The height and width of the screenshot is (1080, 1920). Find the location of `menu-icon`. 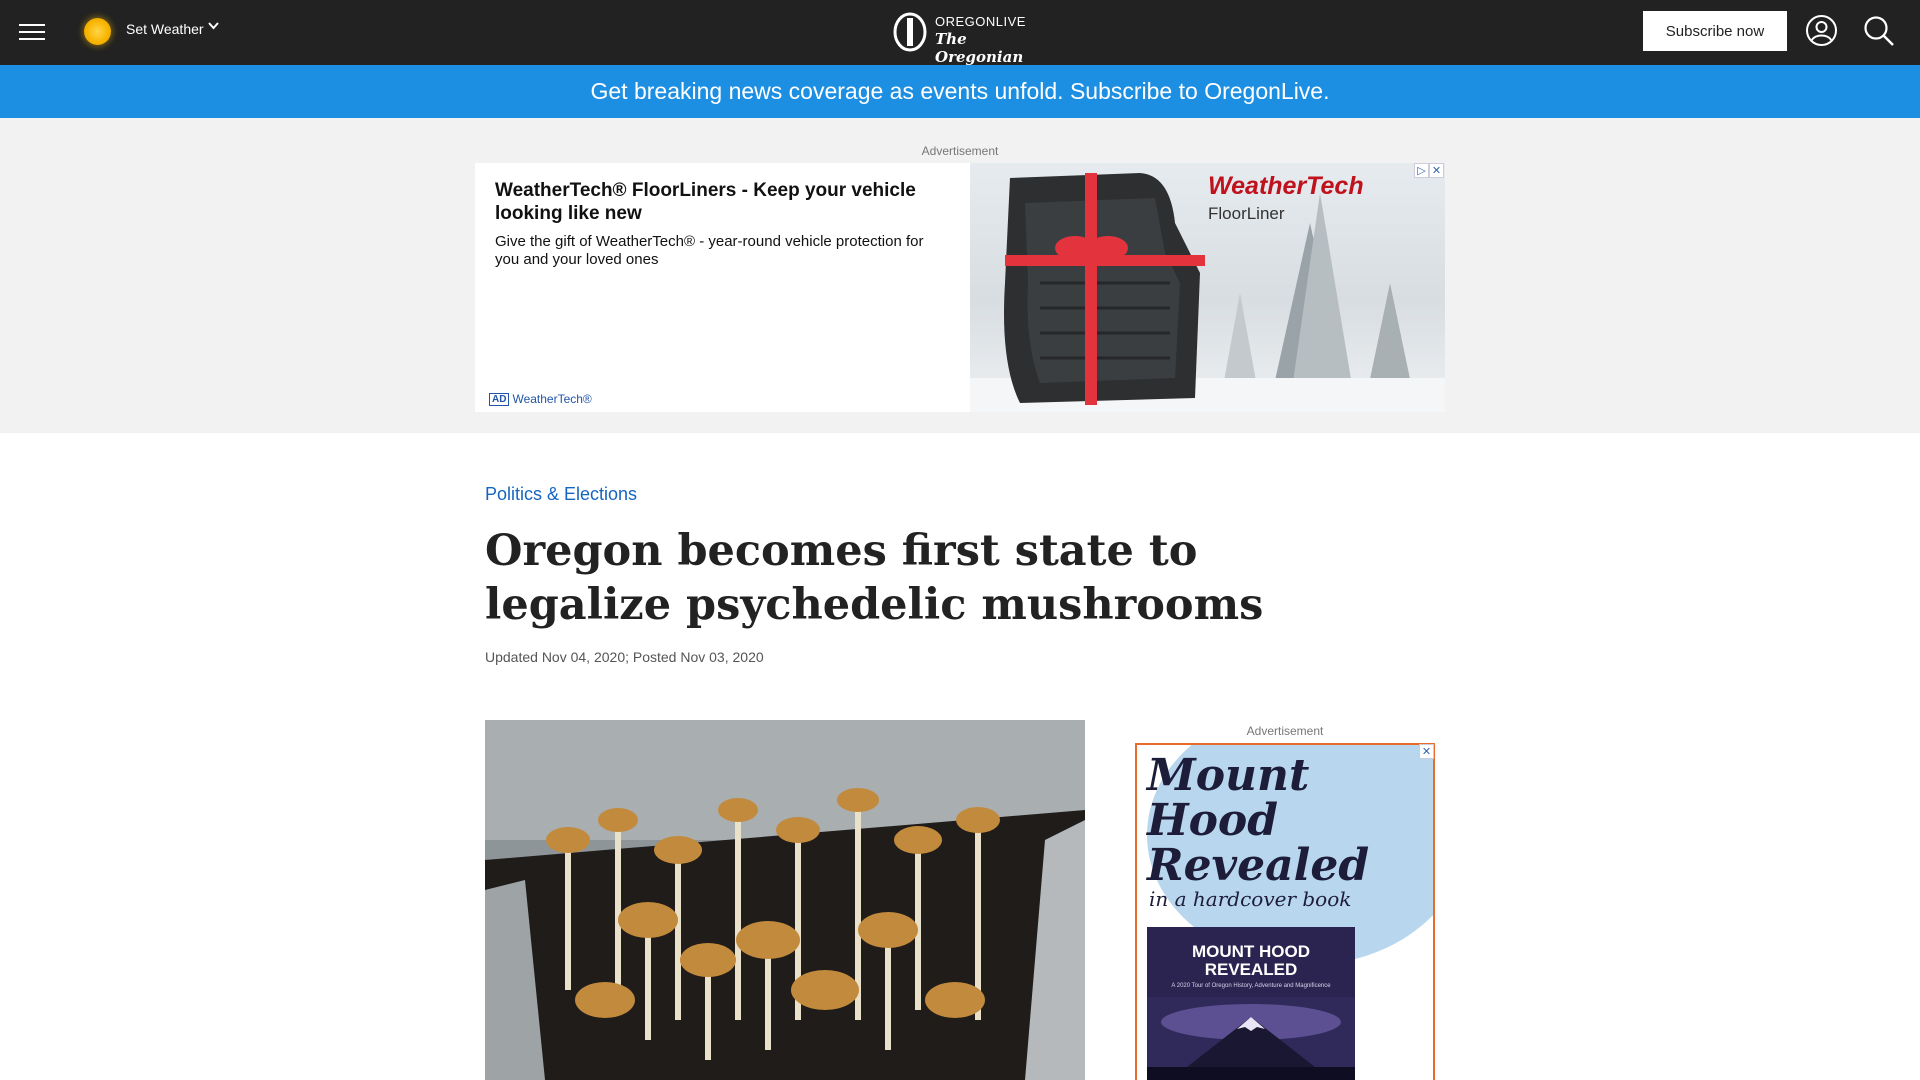

menu-icon is located at coordinates (32, 33).